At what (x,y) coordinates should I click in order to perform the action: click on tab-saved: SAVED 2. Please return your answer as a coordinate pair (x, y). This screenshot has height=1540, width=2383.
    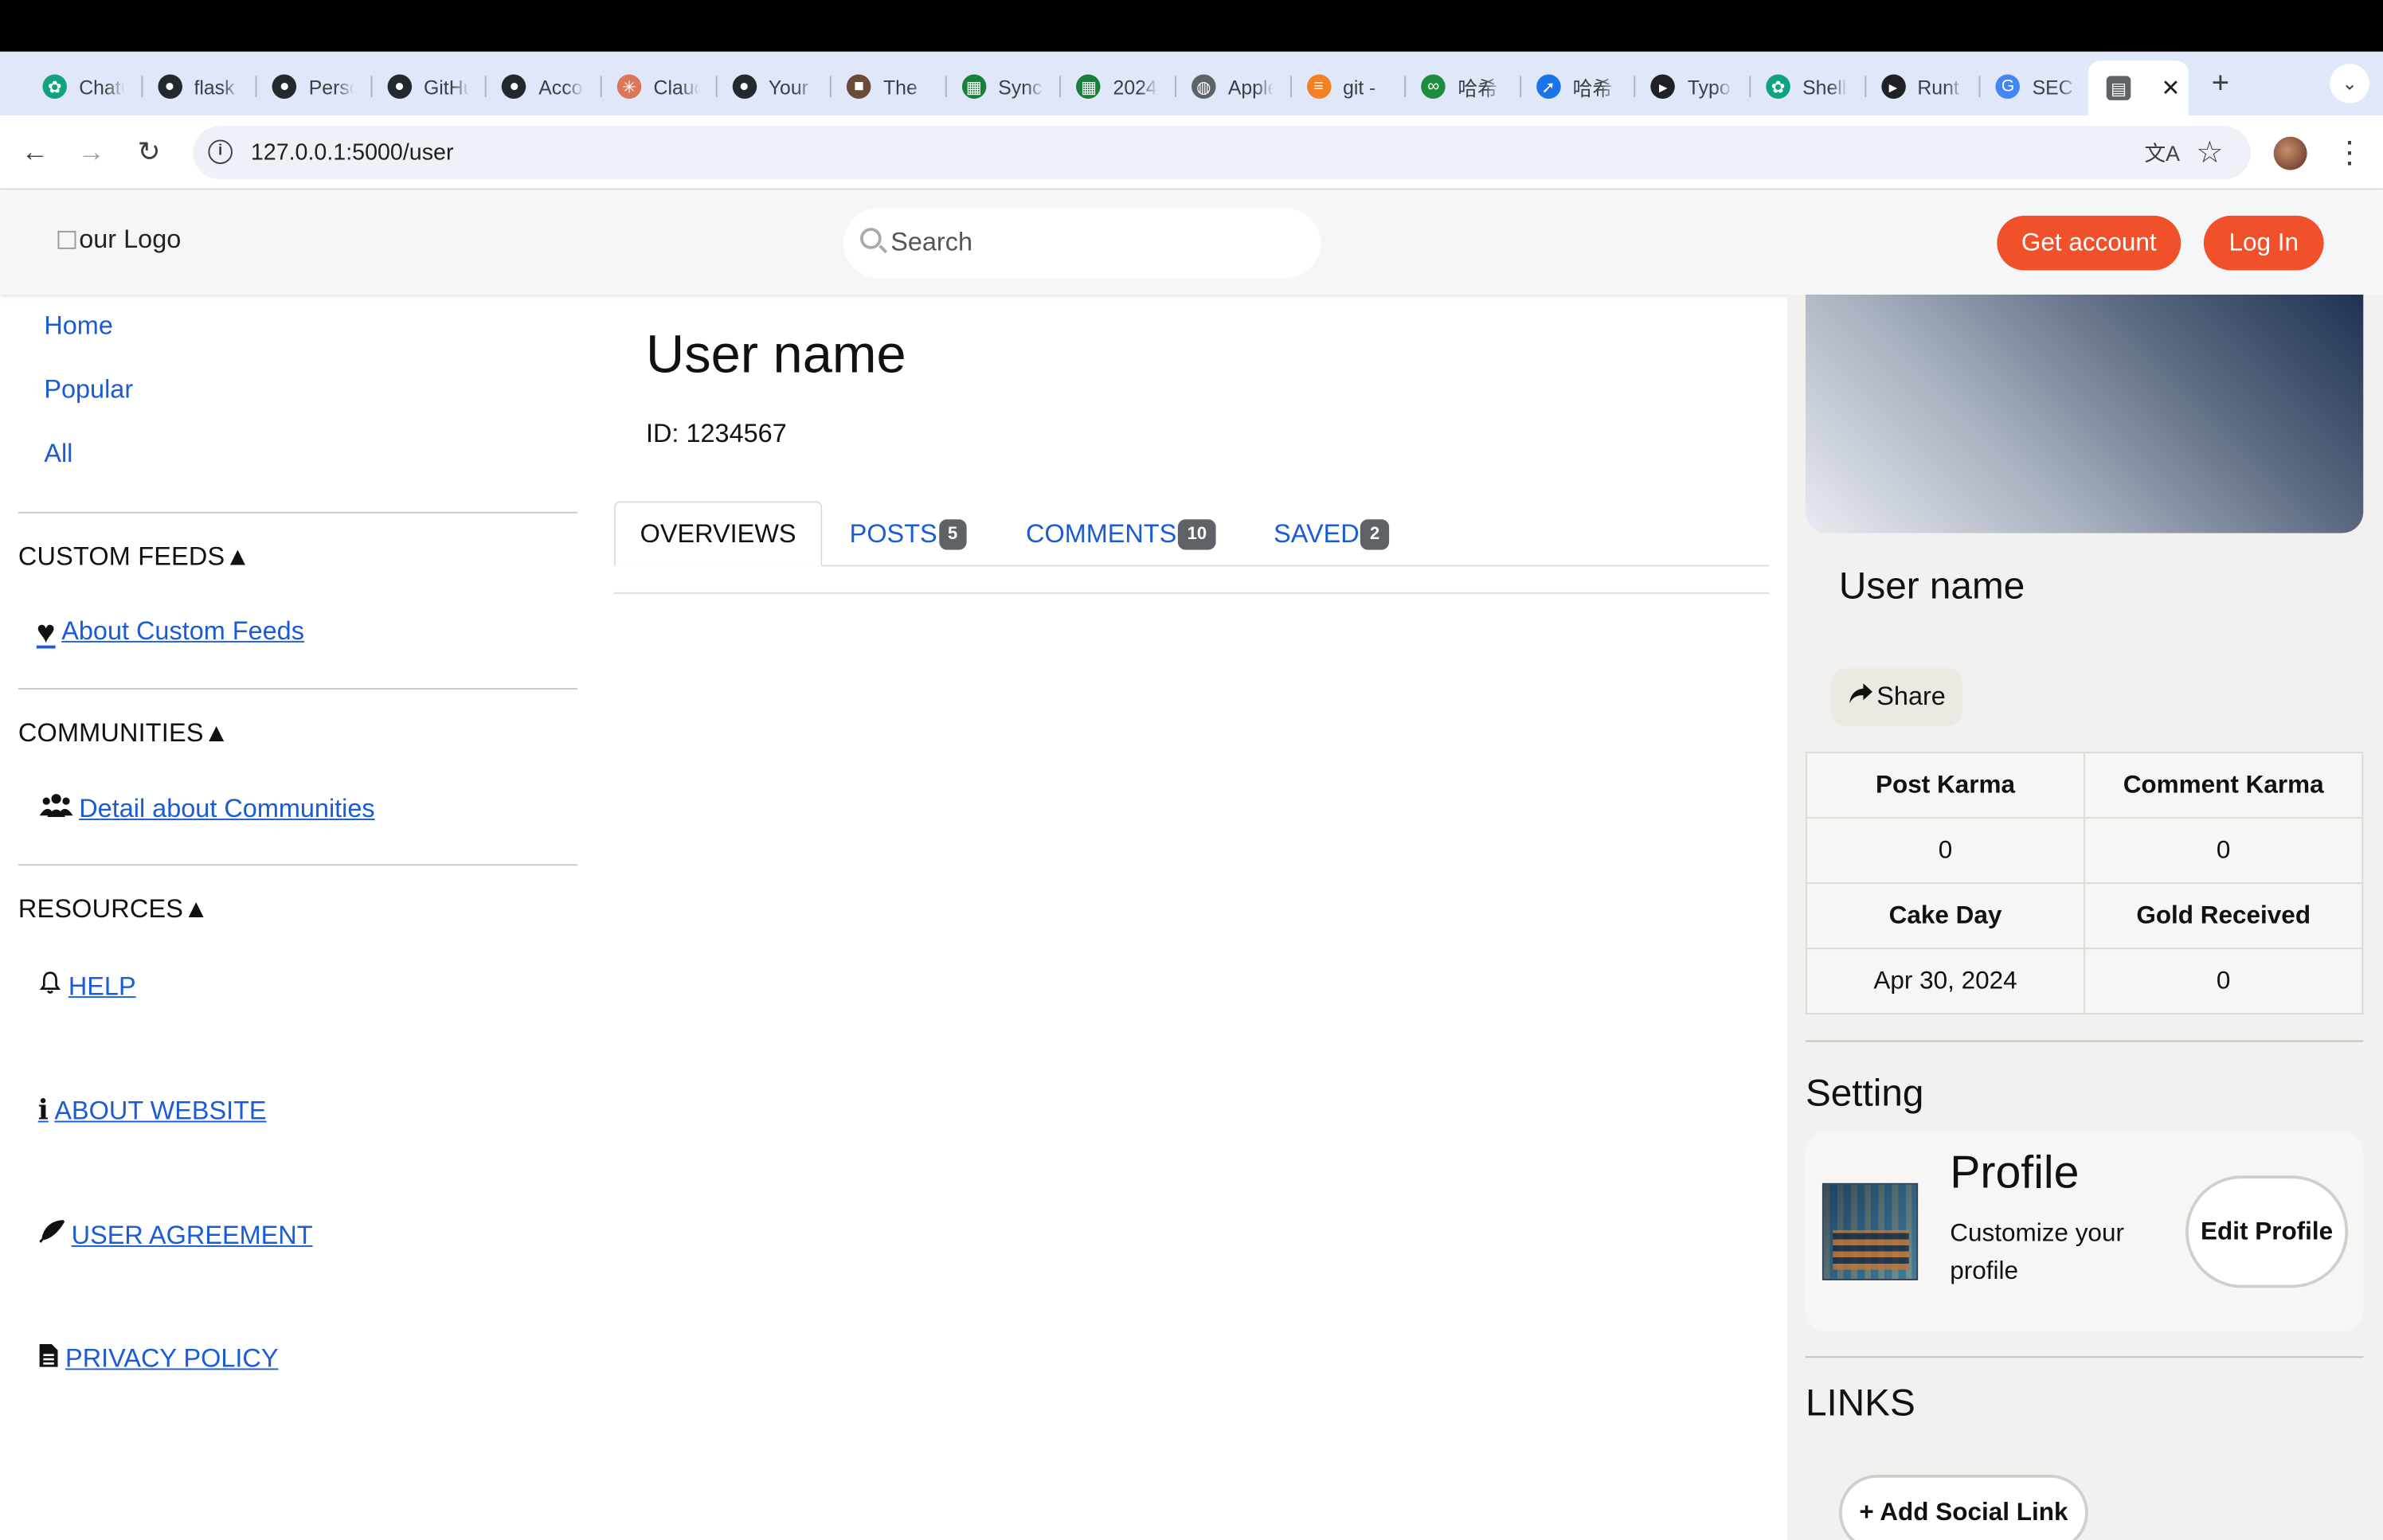
    Looking at the image, I should click on (1331, 533).